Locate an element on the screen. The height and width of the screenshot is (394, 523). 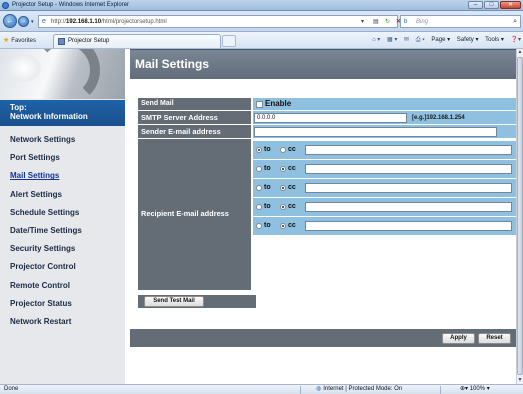
recipient-1-email-input is located at coordinates (408, 150).